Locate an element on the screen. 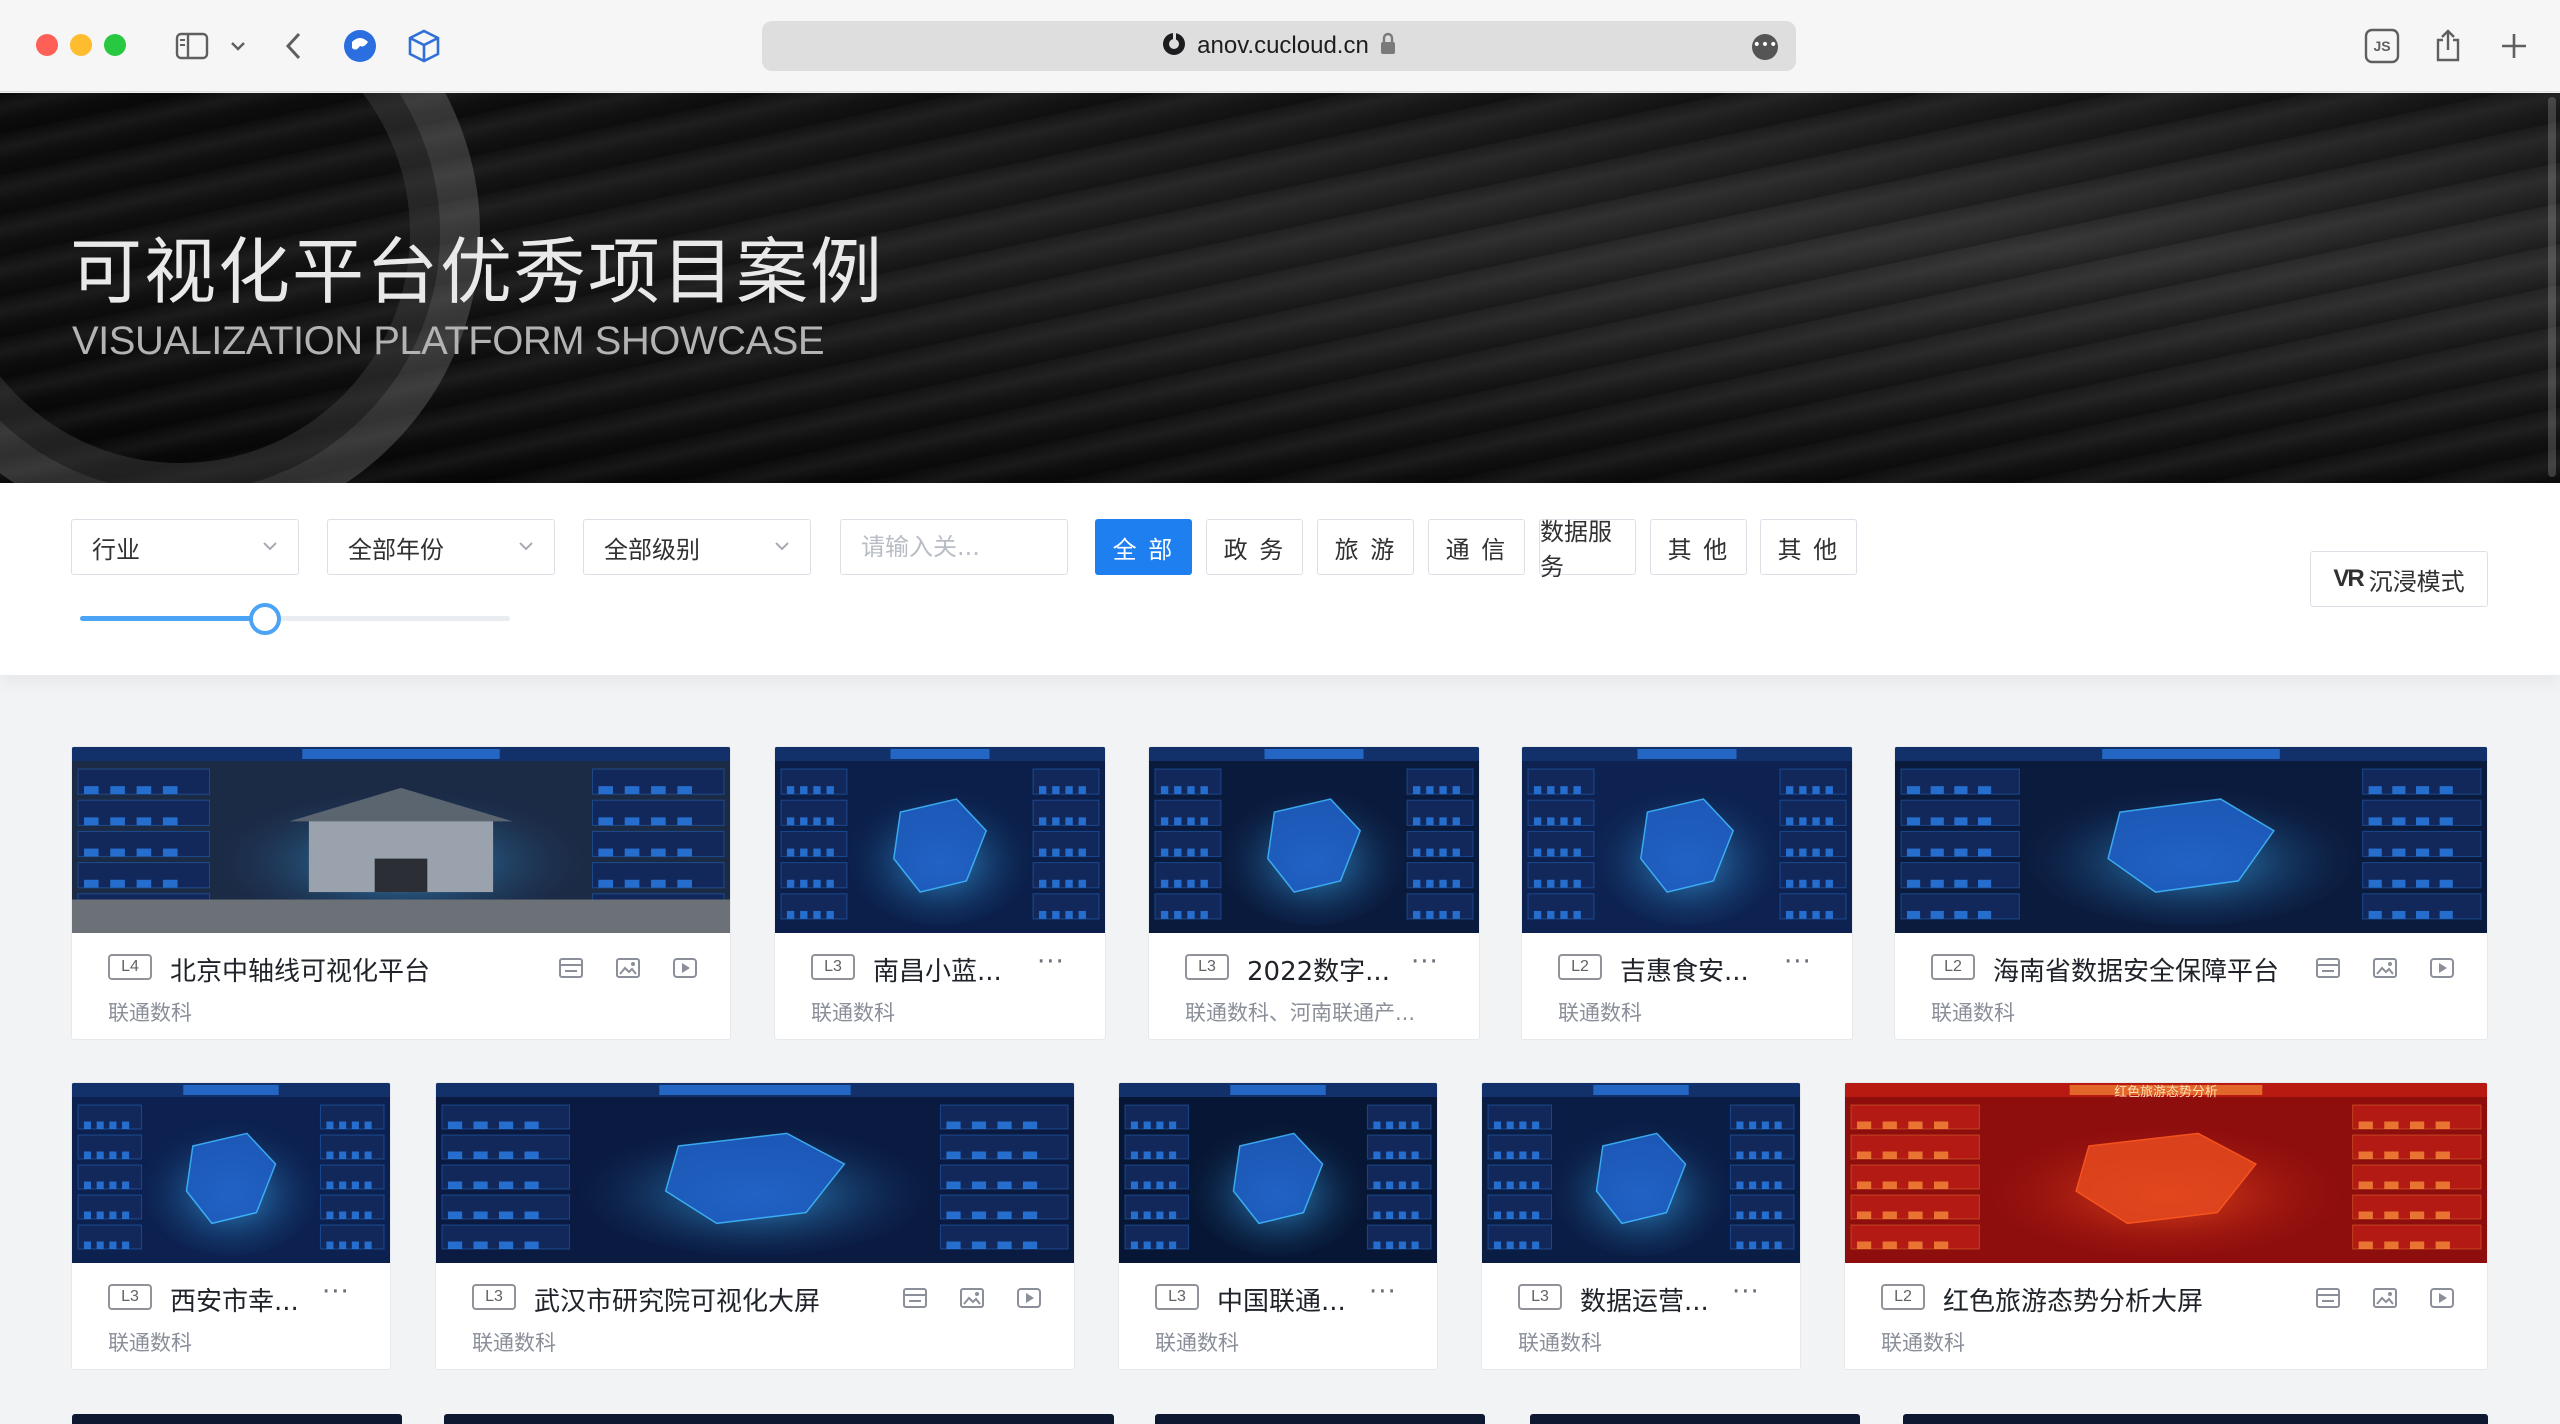 This screenshot has height=1424, width=2560. close-window-button is located at coordinates (47, 45).